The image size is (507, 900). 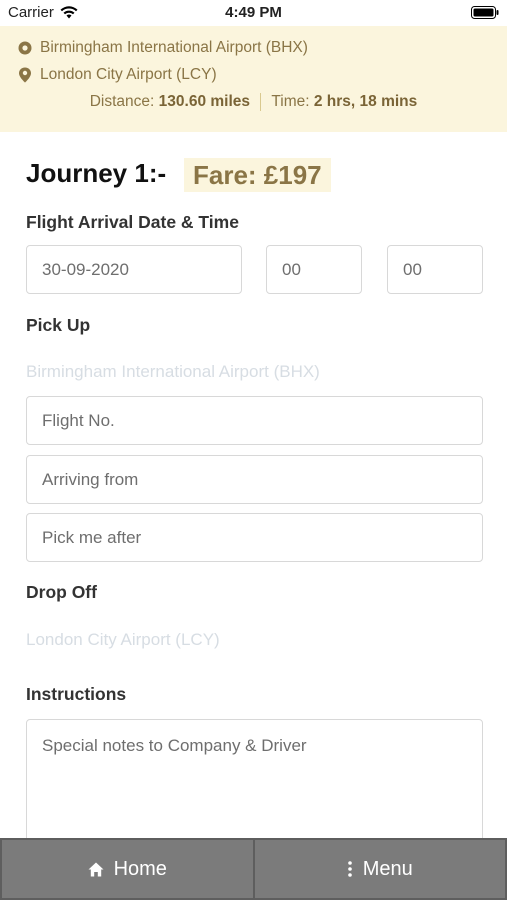 I want to click on dropoff-location: London City Airport (LCY), so click(x=123, y=639).